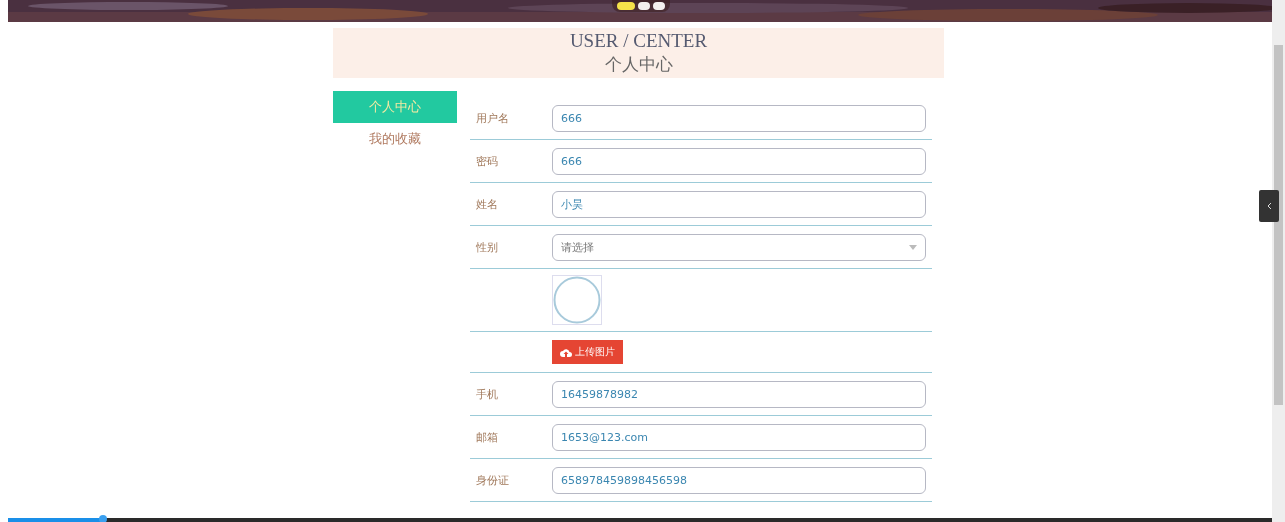 Image resolution: width=1285 pixels, height=522 pixels. Describe the element at coordinates (739, 204) in the screenshot. I see `input-field: 小昊` at that location.